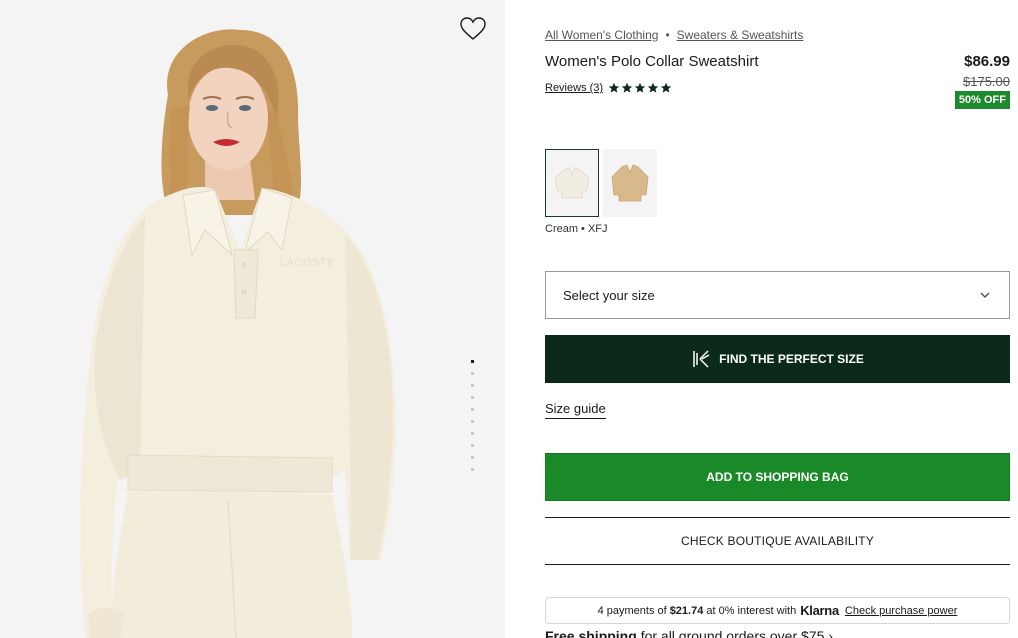  Describe the element at coordinates (901, 611) in the screenshot. I see `klarna-link: Check purchase power` at that location.